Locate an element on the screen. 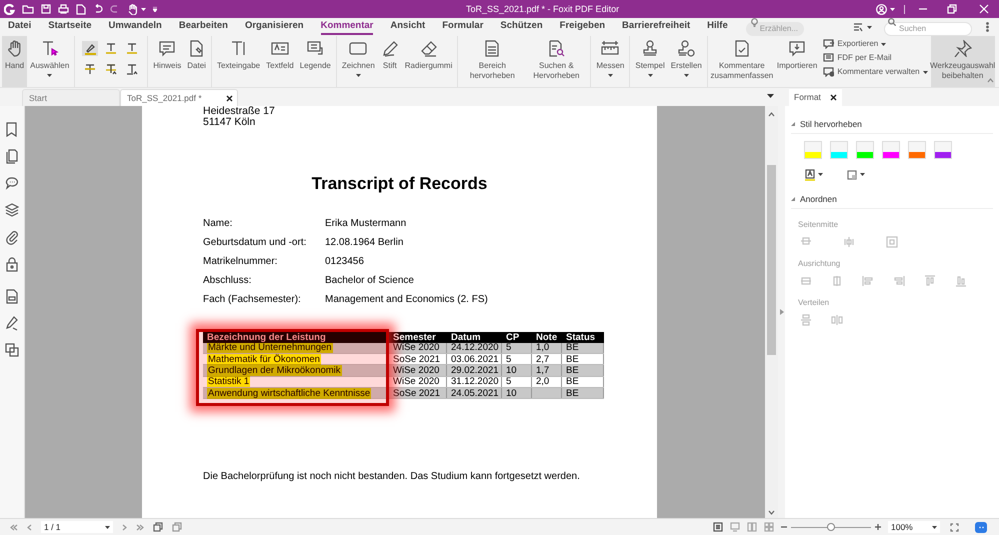 The image size is (999, 535). ribbon-button: Auswählen is located at coordinates (49, 61).